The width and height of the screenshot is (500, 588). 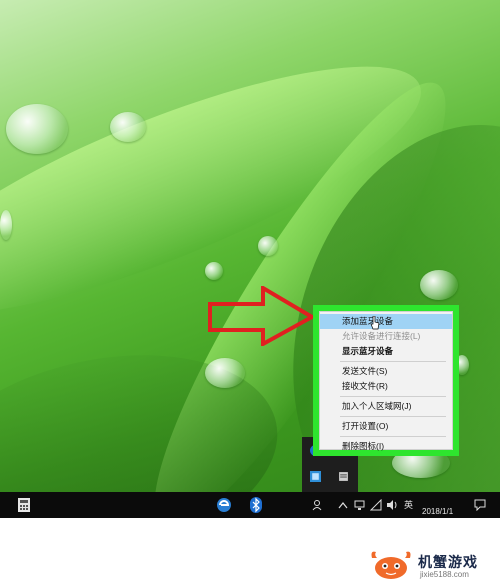 What do you see at coordinates (392, 505) in the screenshot?
I see `volume-icon` at bounding box center [392, 505].